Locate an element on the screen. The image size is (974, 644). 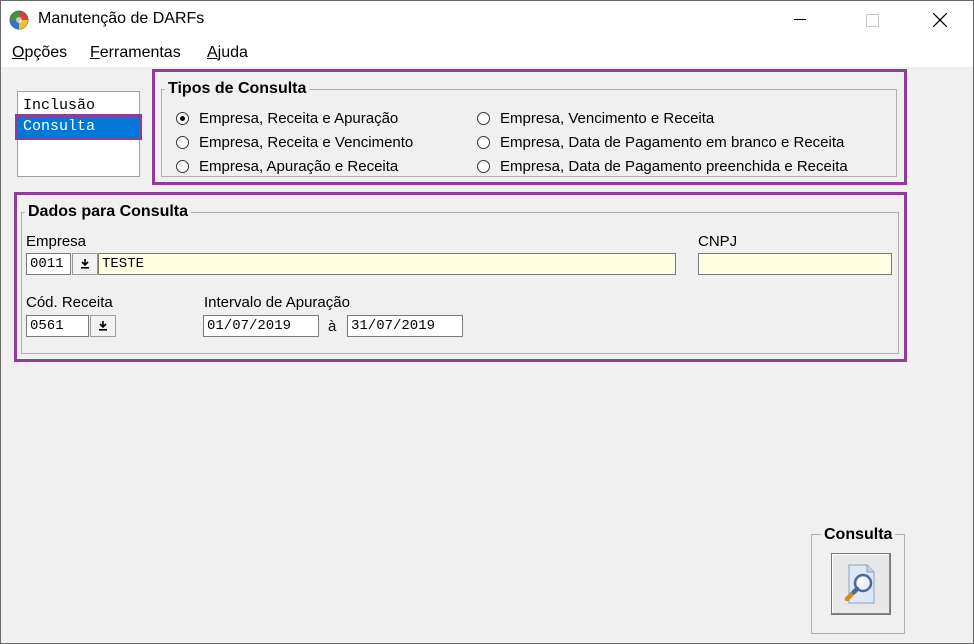
radio-empresa-receita-vencimento: Empresa, Receita e Vencimento is located at coordinates (294, 142).